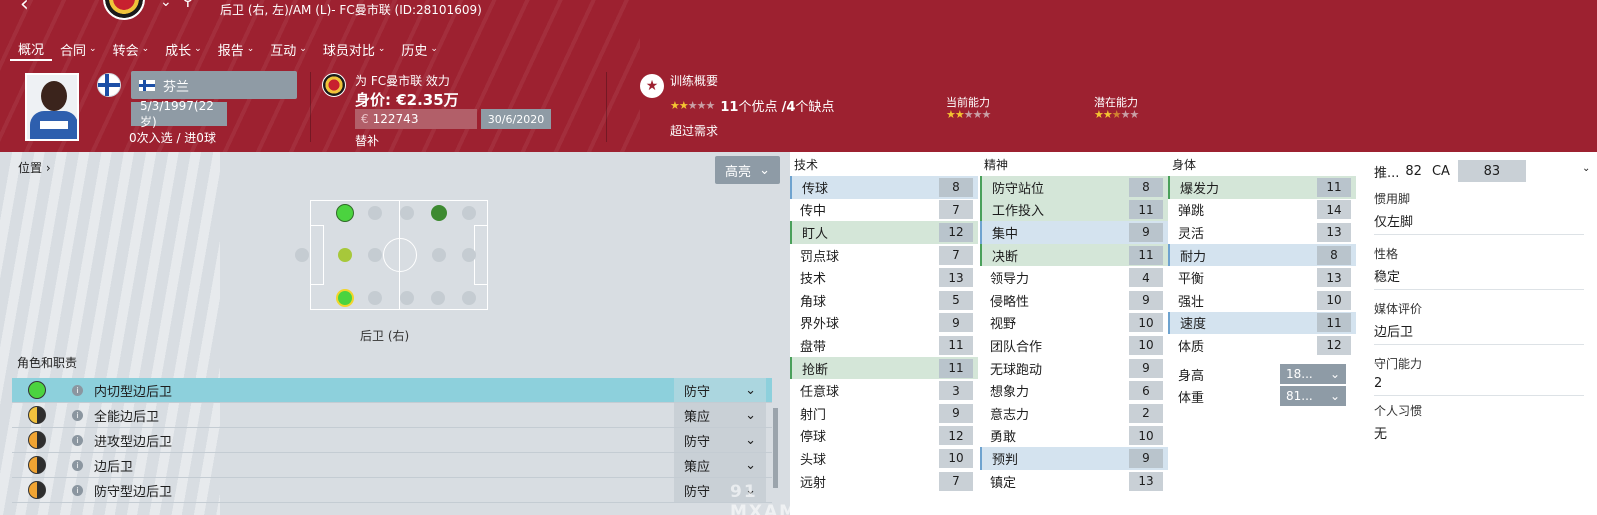 This screenshot has height=515, width=1597. What do you see at coordinates (469, 213) in the screenshot?
I see `position-dot-st-l` at bounding box center [469, 213].